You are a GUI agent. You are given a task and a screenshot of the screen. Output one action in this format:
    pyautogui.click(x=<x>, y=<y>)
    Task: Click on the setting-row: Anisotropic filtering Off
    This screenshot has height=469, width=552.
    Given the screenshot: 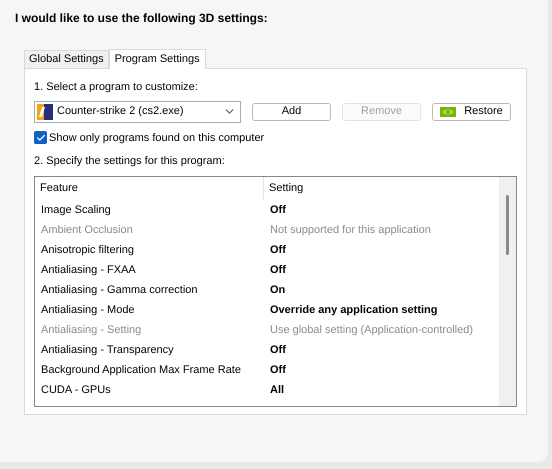 What is the action you would take?
    pyautogui.click(x=267, y=250)
    